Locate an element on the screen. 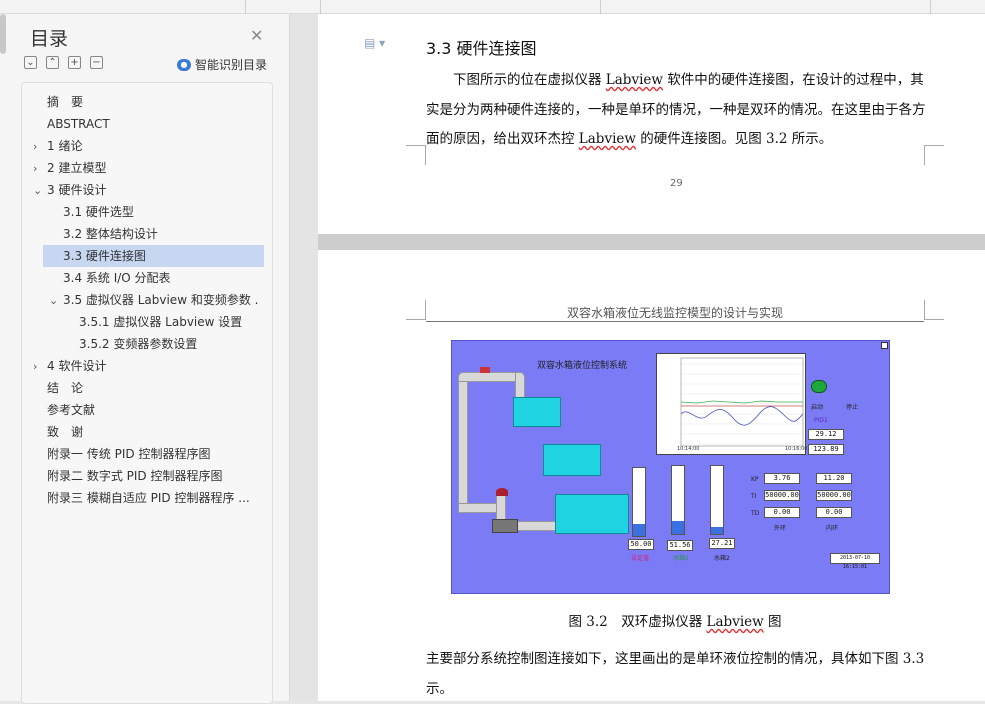 The height and width of the screenshot is (704, 985). toc-item-label: 3.5.2 变频器参数设置 is located at coordinates (138, 344).